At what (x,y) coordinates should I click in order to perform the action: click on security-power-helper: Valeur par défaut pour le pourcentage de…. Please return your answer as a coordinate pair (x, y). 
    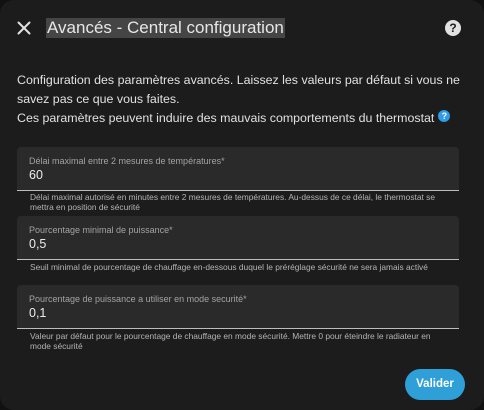
    Looking at the image, I should click on (230, 341).